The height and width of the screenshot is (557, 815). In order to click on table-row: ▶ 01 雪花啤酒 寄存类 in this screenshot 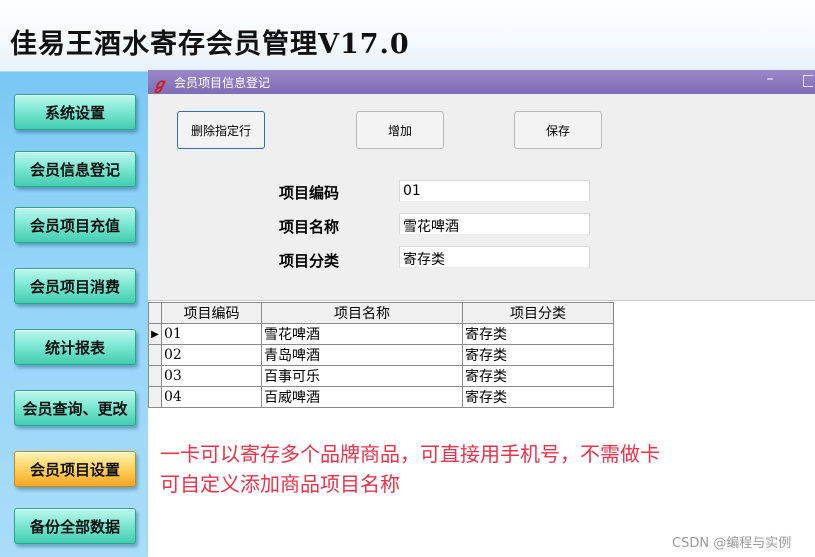, I will do `click(381, 334)`.